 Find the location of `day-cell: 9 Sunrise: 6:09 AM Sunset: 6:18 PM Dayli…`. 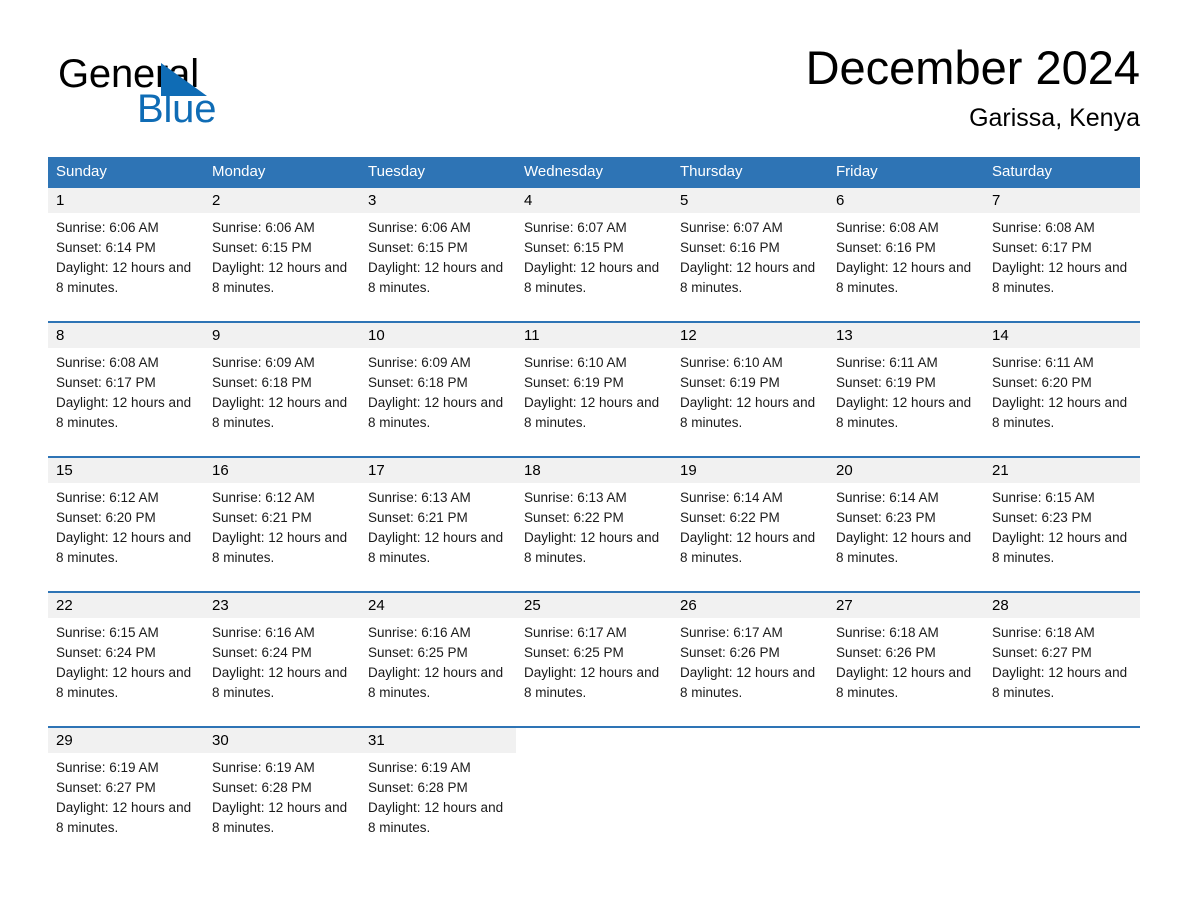

day-cell: 9 Sunrise: 6:09 AM Sunset: 6:18 PM Dayli… is located at coordinates (282, 389).